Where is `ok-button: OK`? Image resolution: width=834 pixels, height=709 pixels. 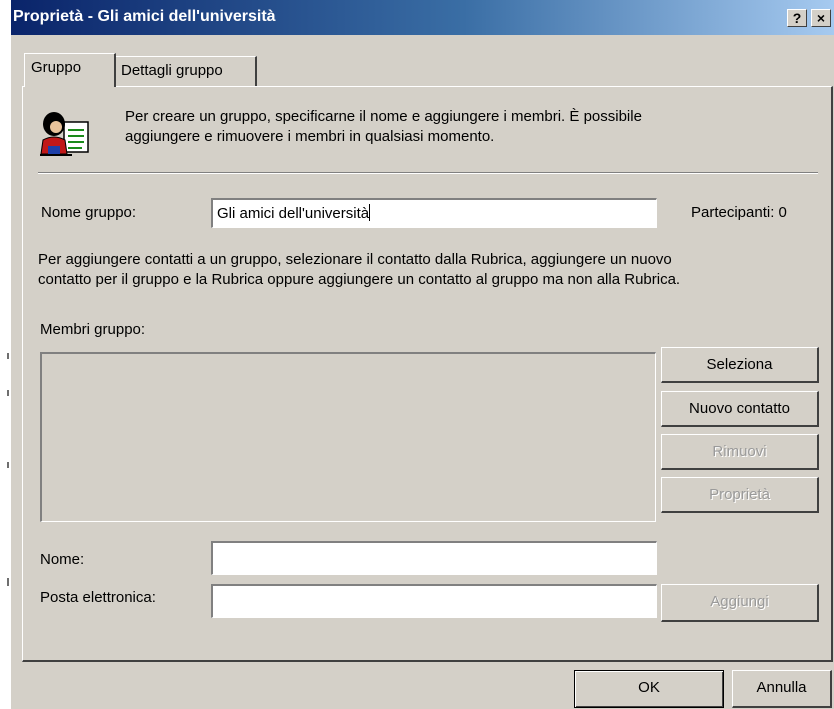 ok-button: OK is located at coordinates (649, 689).